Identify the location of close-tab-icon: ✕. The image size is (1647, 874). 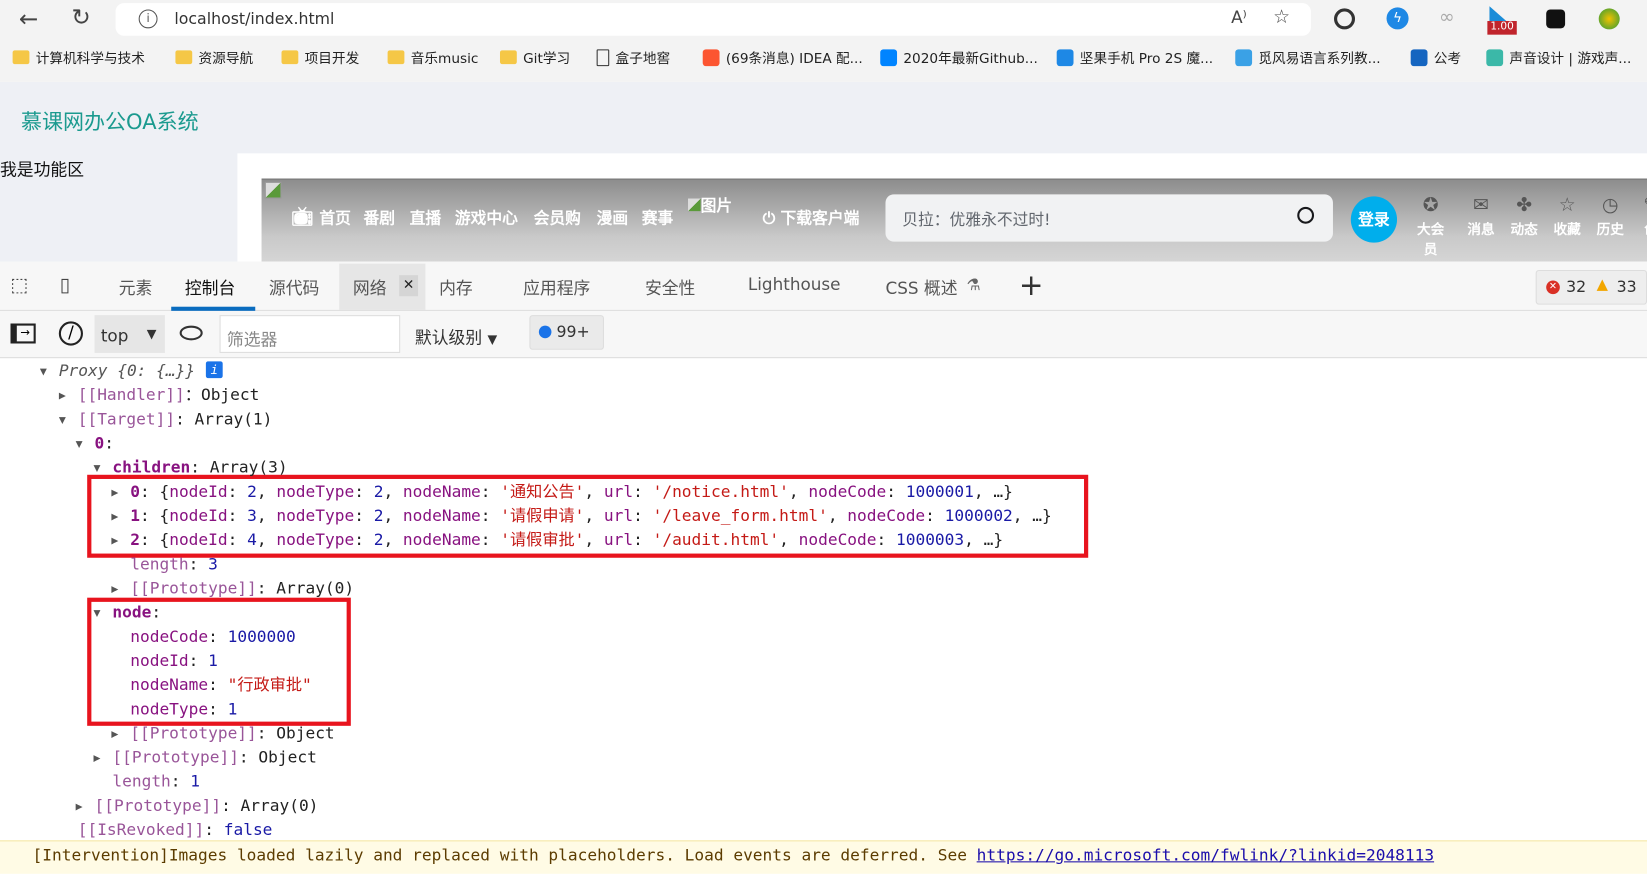
(409, 286).